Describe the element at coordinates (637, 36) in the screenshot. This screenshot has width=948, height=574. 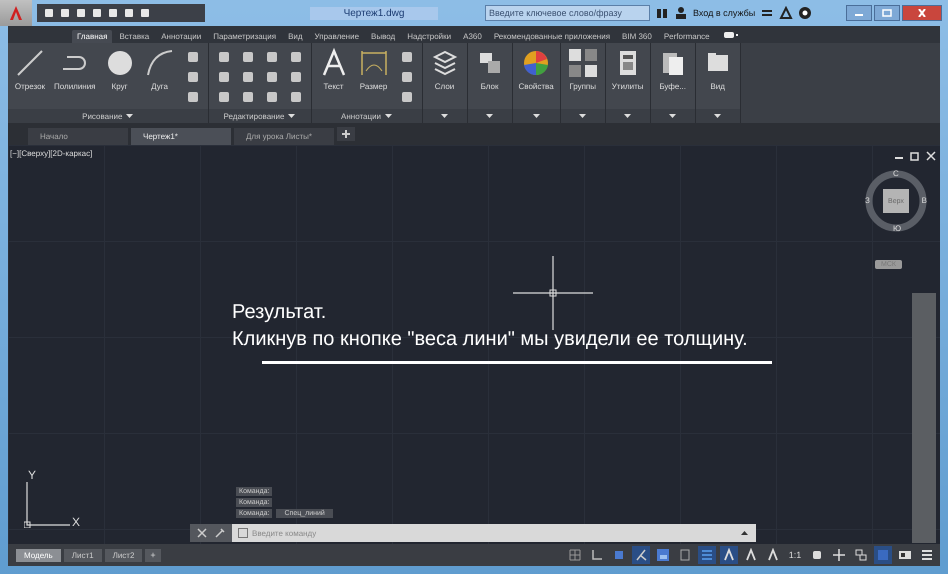
I see `ribbon-tab: BIM 360` at that location.